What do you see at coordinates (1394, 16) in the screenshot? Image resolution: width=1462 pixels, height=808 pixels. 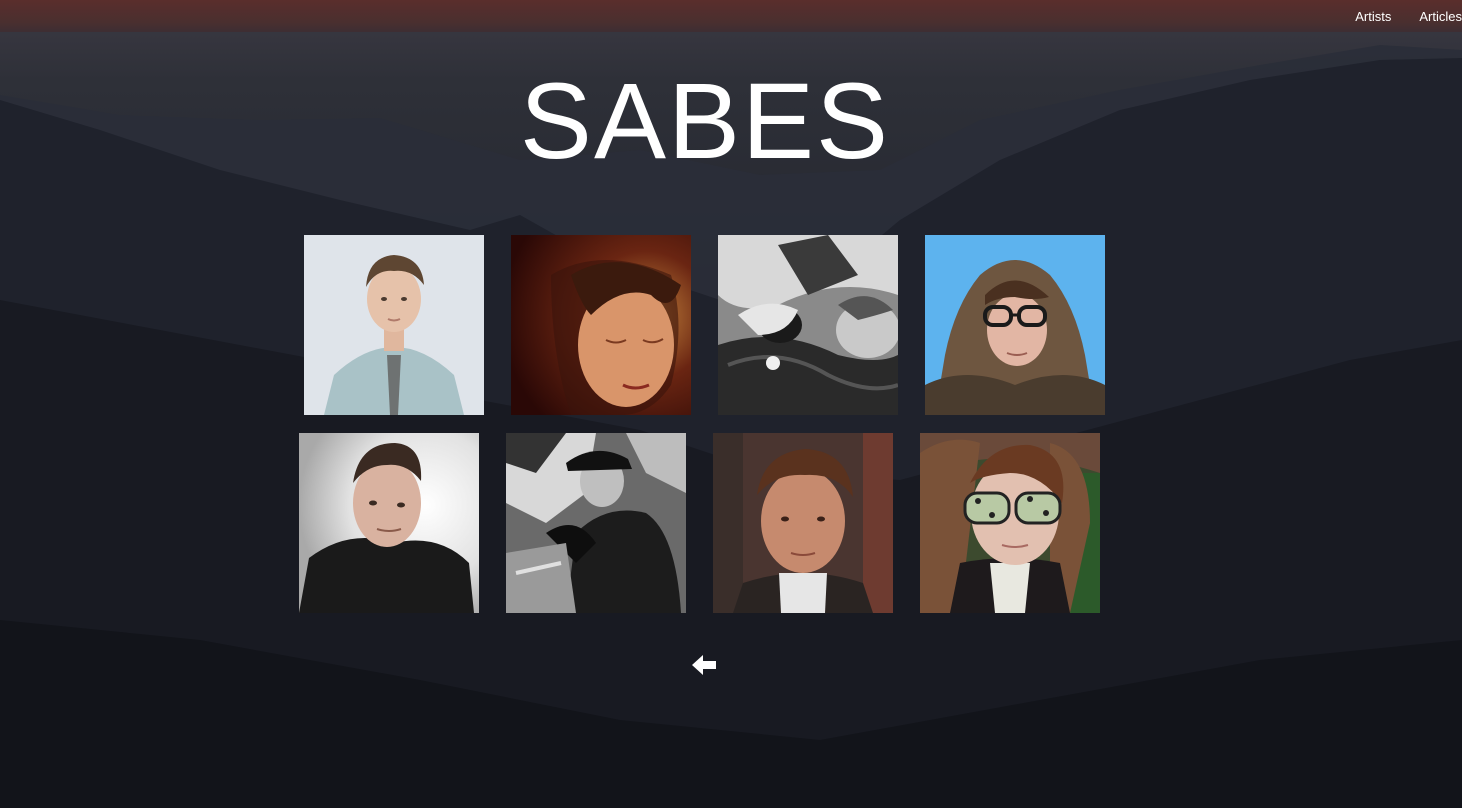 I see `main-nav: Artists Articles` at bounding box center [1394, 16].